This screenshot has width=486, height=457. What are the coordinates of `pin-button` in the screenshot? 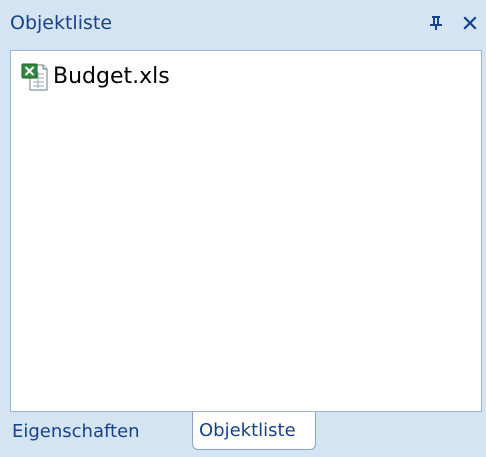 It's located at (436, 23).